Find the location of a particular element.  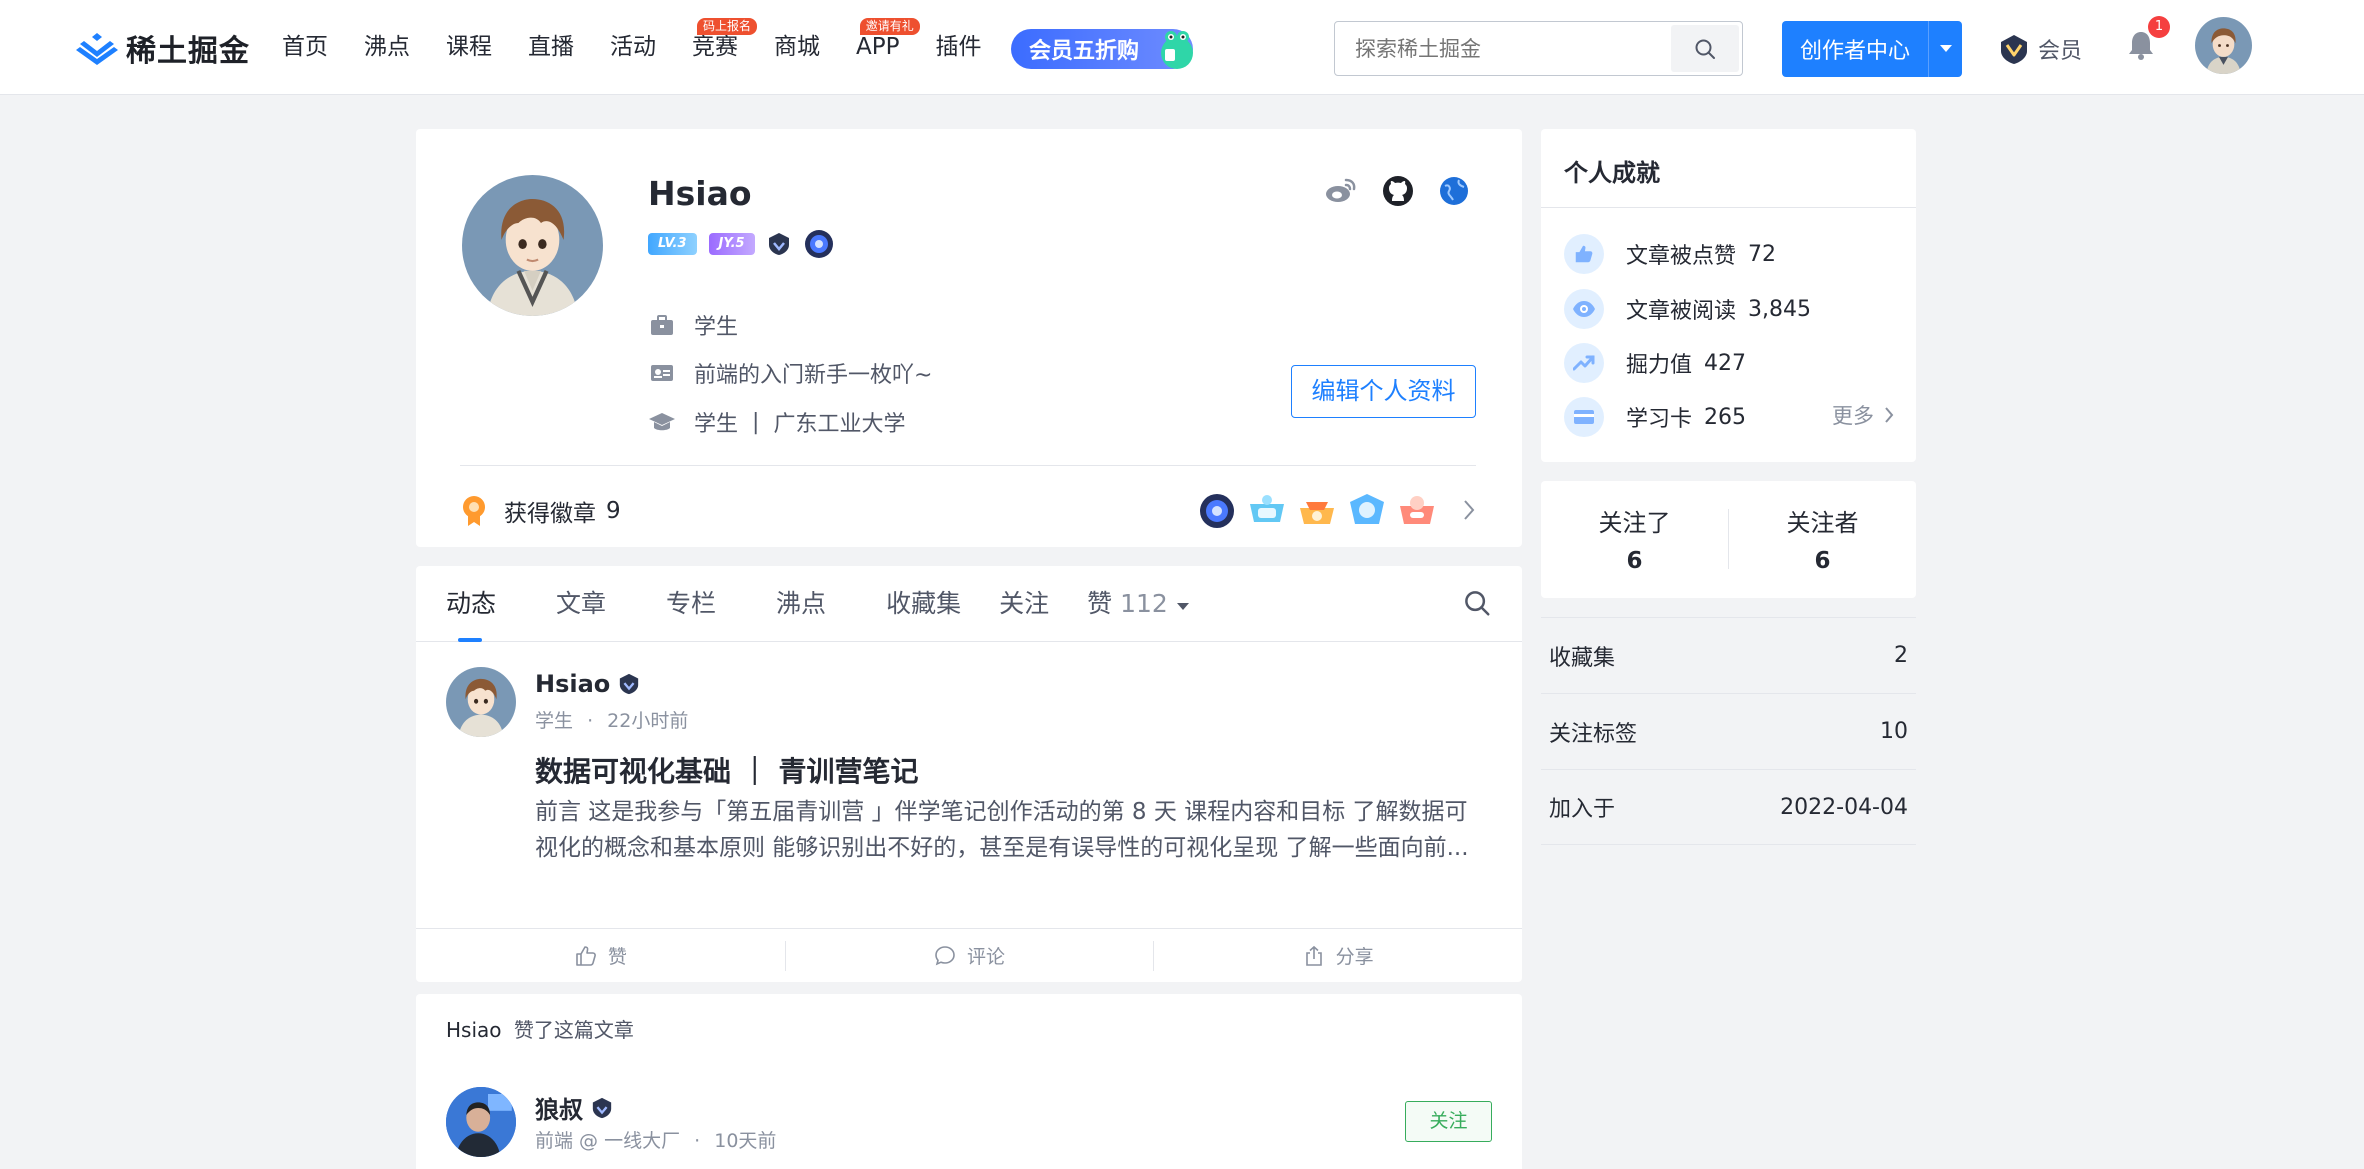

medal-list is located at coordinates (1317, 511).